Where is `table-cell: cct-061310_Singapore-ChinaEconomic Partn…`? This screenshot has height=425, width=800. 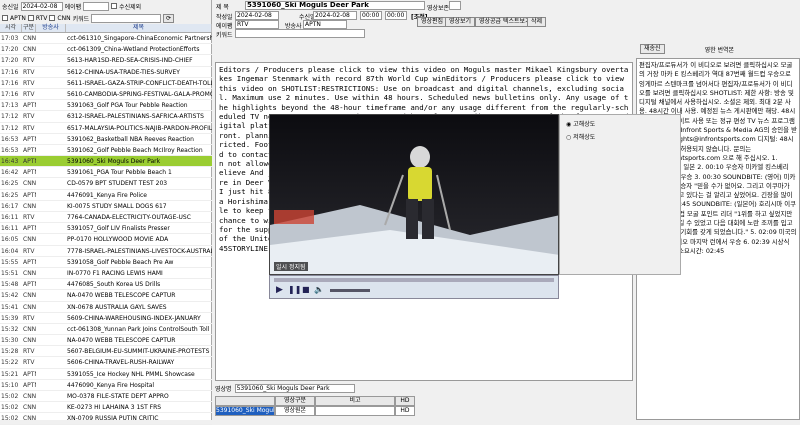
table-cell: cct-061310_Singapore-ChinaEconomic Partn… is located at coordinates (139, 38).